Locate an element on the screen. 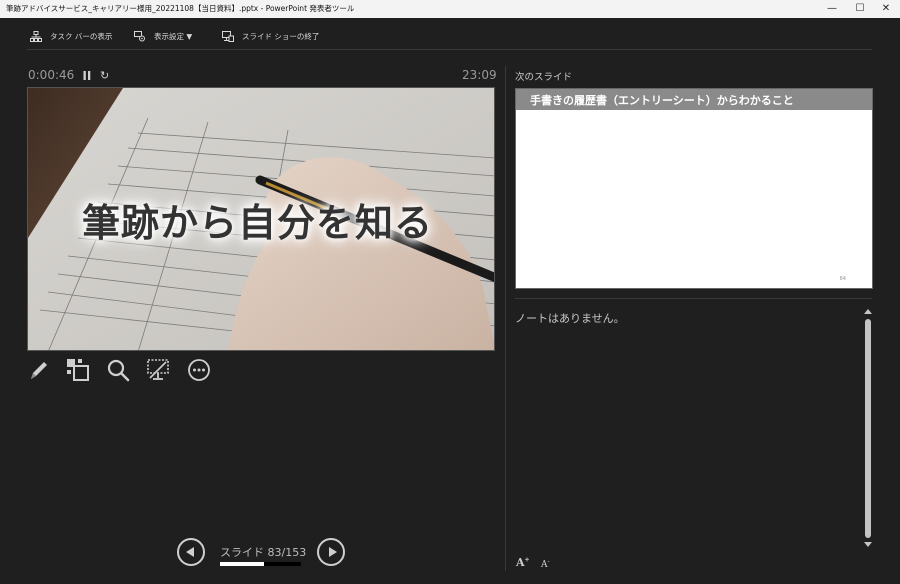 The width and height of the screenshot is (900, 584). show-taskbar-button: タスク バーの表示 is located at coordinates (71, 37).